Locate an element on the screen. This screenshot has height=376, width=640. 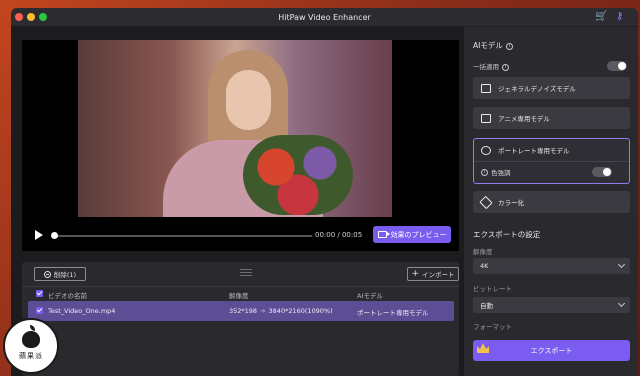
preview-effect-button: 効果のプレビュー is located at coordinates (412, 234).